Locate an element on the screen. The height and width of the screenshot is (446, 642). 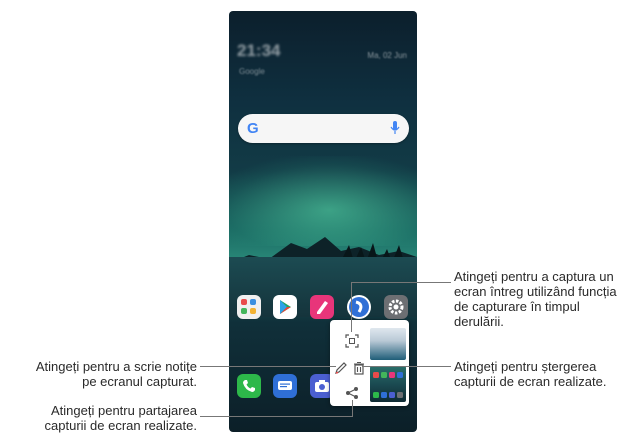
extended-capture-icon is located at coordinates (352, 341).